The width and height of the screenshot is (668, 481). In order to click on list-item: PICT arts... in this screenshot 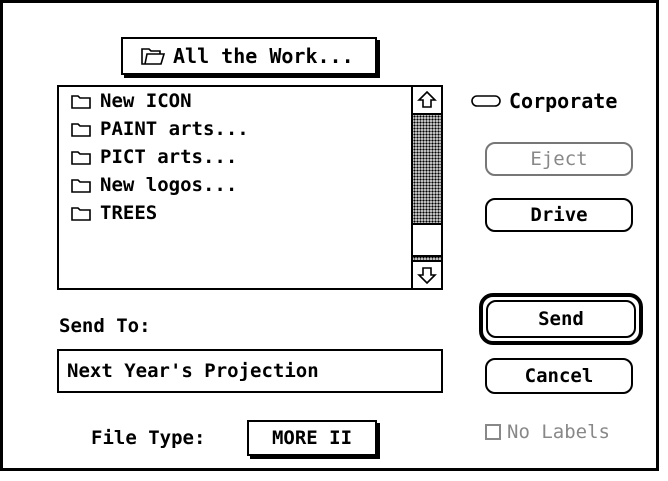, I will do `click(235, 157)`.